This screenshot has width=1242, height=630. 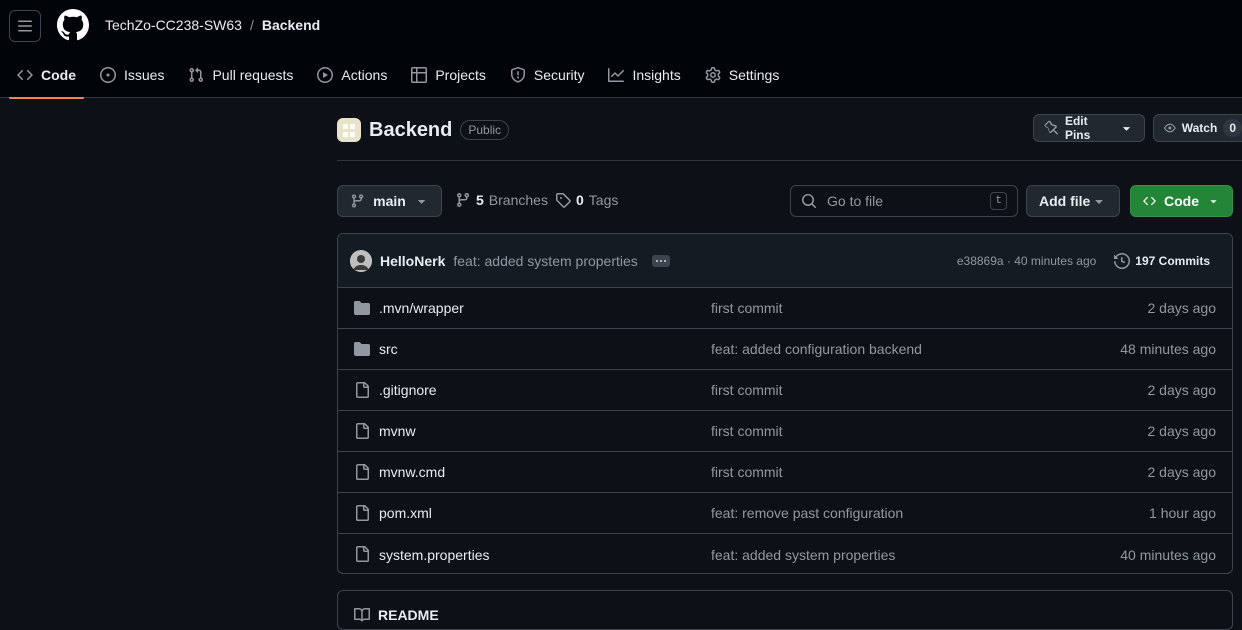 What do you see at coordinates (291, 25) in the screenshot?
I see `breadcrumb-repo-link: Backend` at bounding box center [291, 25].